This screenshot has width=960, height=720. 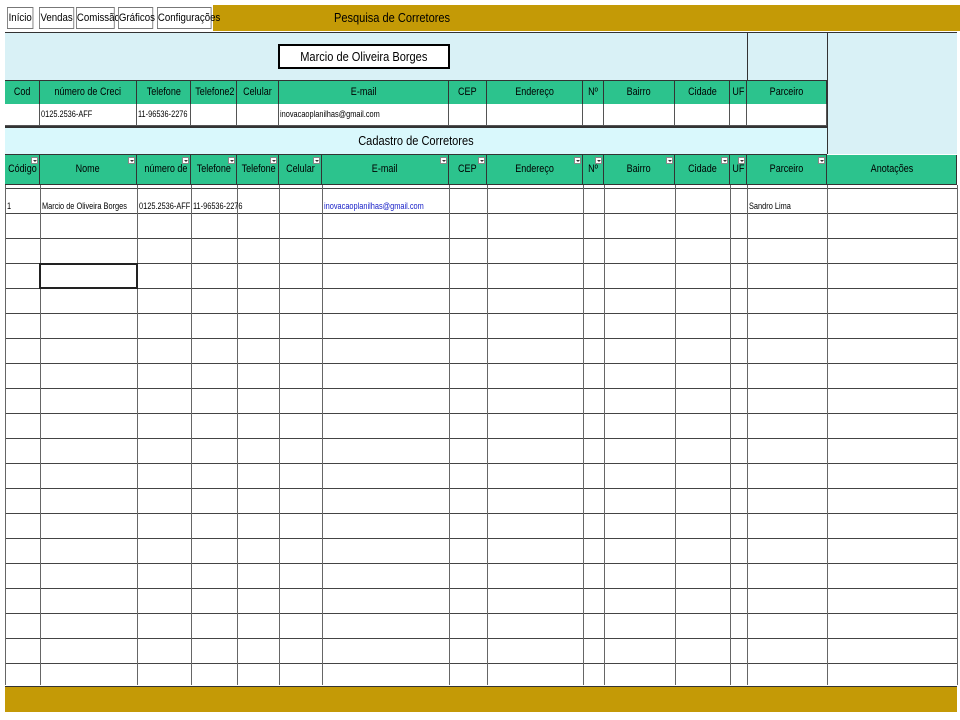 I want to click on side-panel, so click(x=892, y=93).